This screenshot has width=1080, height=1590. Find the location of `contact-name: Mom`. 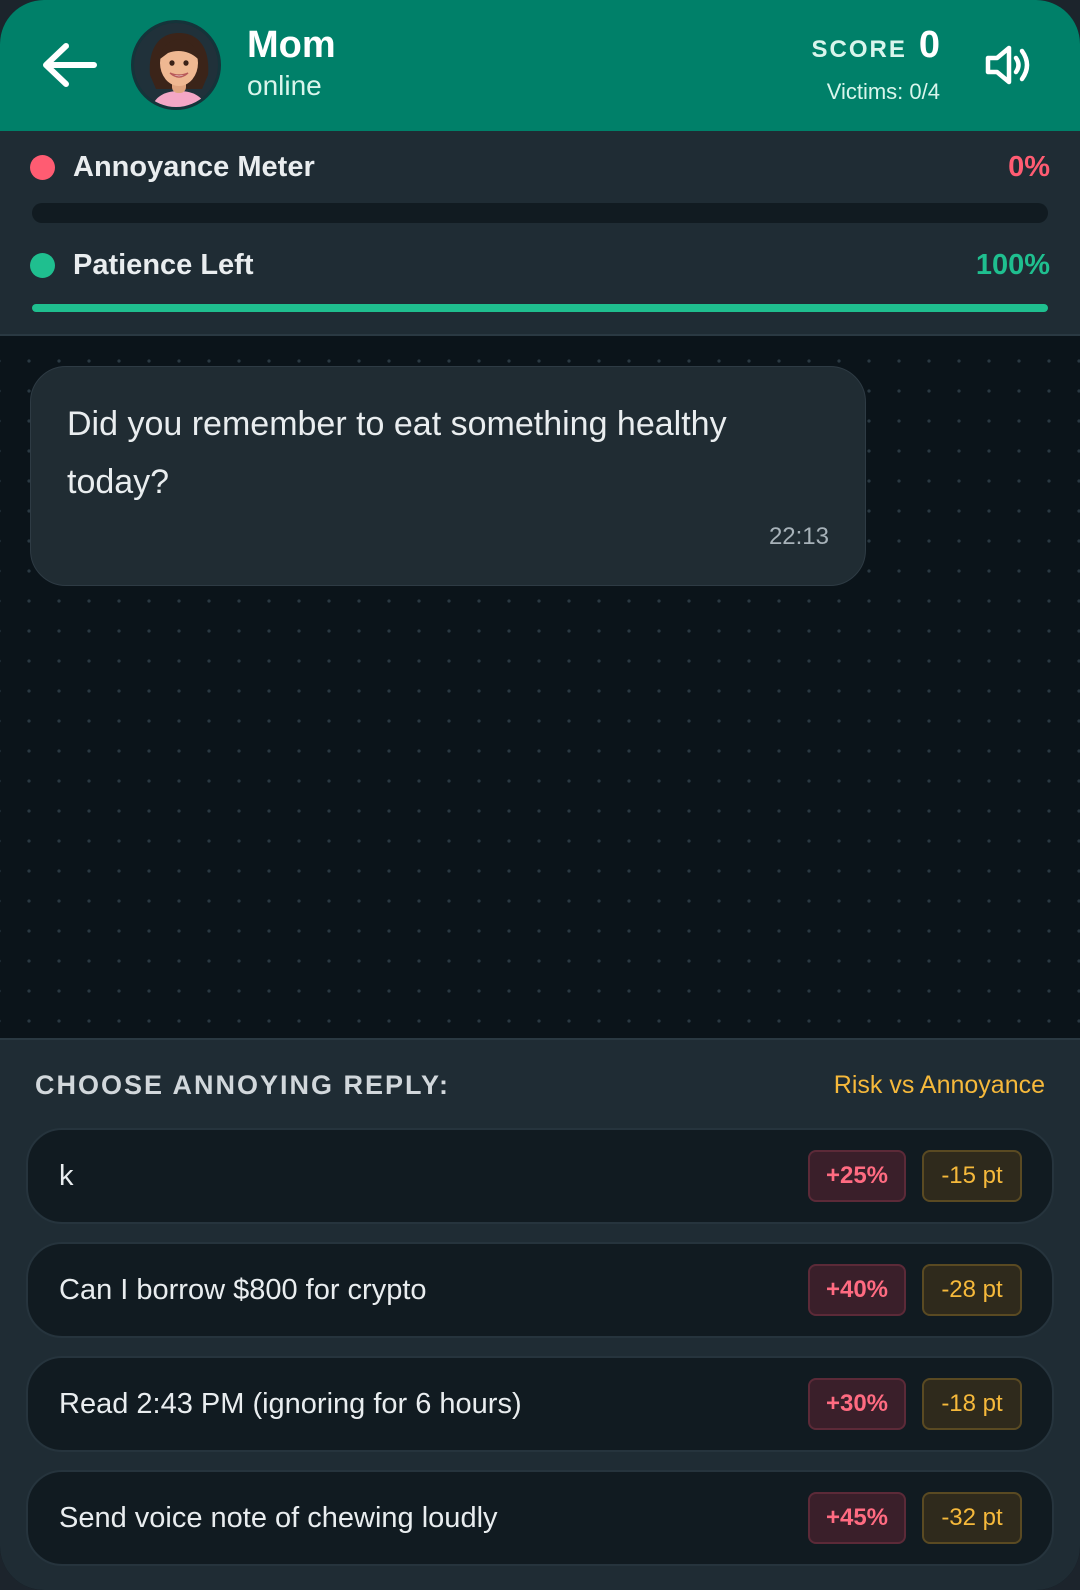

contact-name: Mom is located at coordinates (291, 45).